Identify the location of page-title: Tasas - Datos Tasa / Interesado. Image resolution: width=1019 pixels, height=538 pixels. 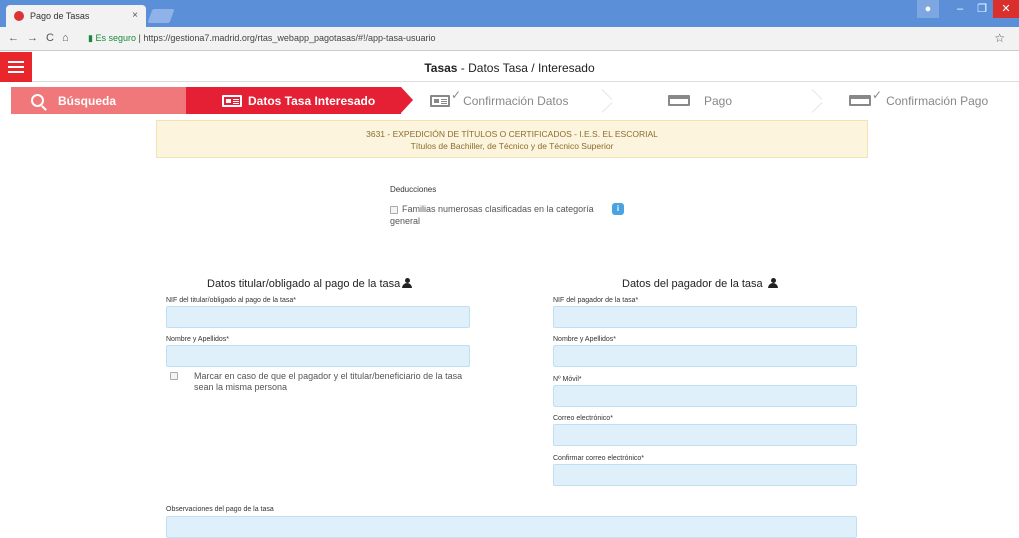
(509, 68).